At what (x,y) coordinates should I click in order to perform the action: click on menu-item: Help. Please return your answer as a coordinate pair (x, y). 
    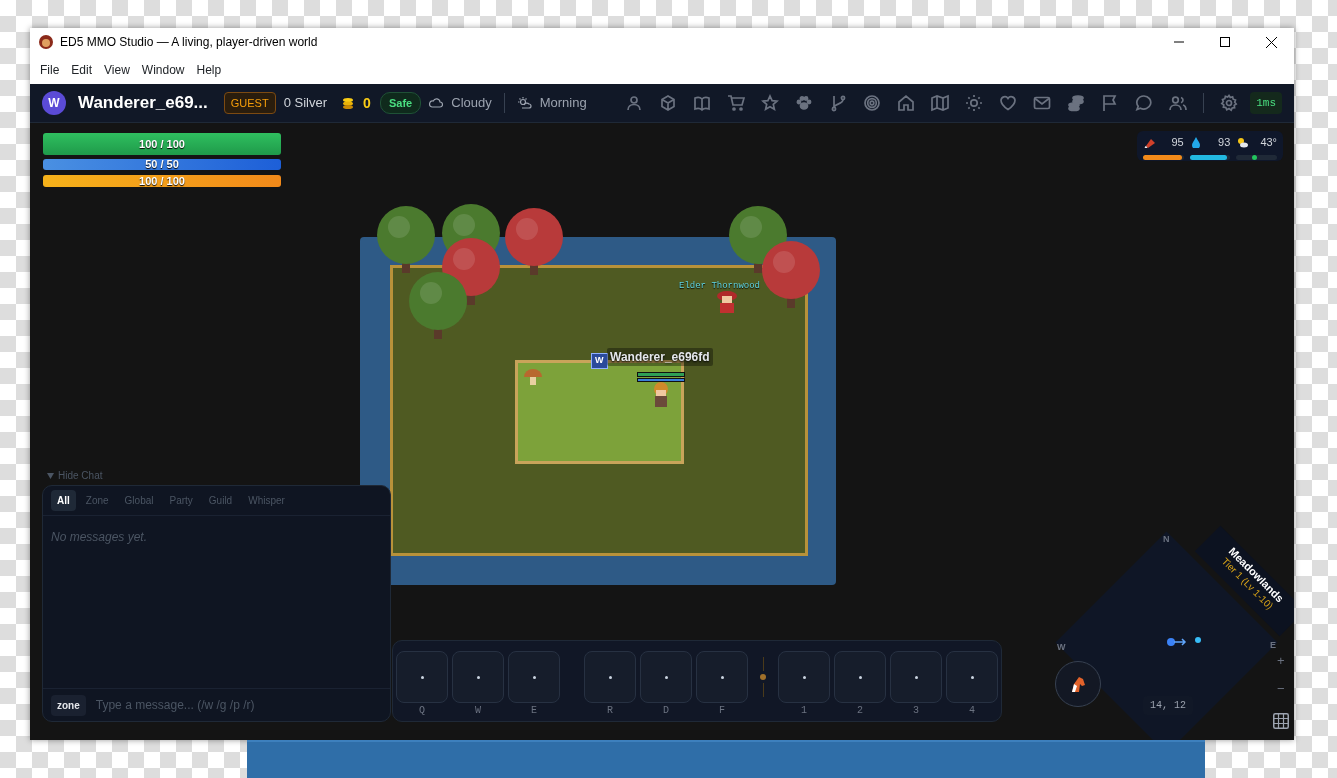
    Looking at the image, I should click on (209, 70).